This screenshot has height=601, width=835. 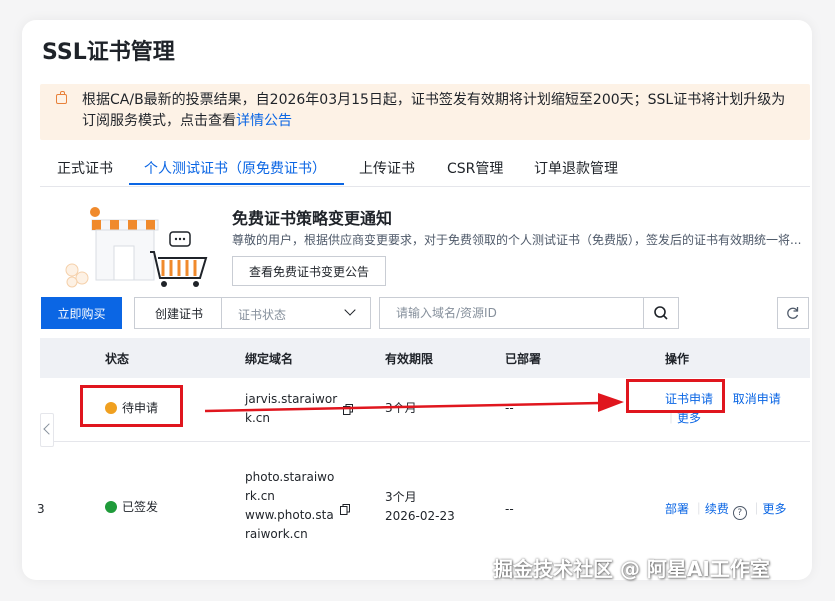 What do you see at coordinates (291, 409) in the screenshot?
I see `domain-cell: jarvis.staraiwor k.cn` at bounding box center [291, 409].